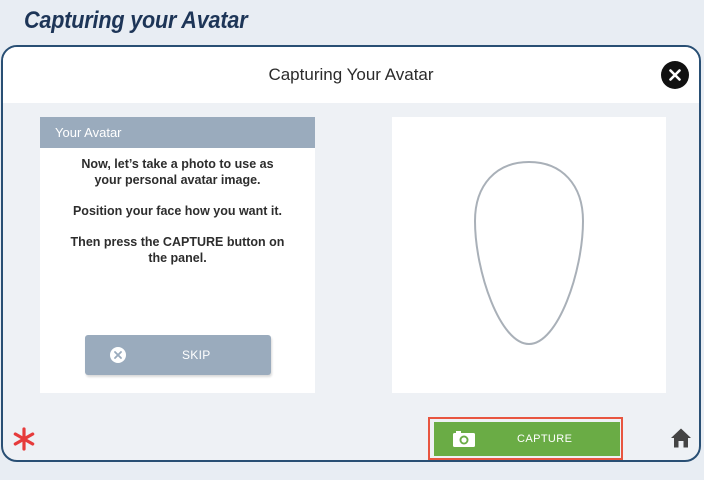 This screenshot has height=480, width=704. Describe the element at coordinates (681, 438) in the screenshot. I see `home-icon` at that location.